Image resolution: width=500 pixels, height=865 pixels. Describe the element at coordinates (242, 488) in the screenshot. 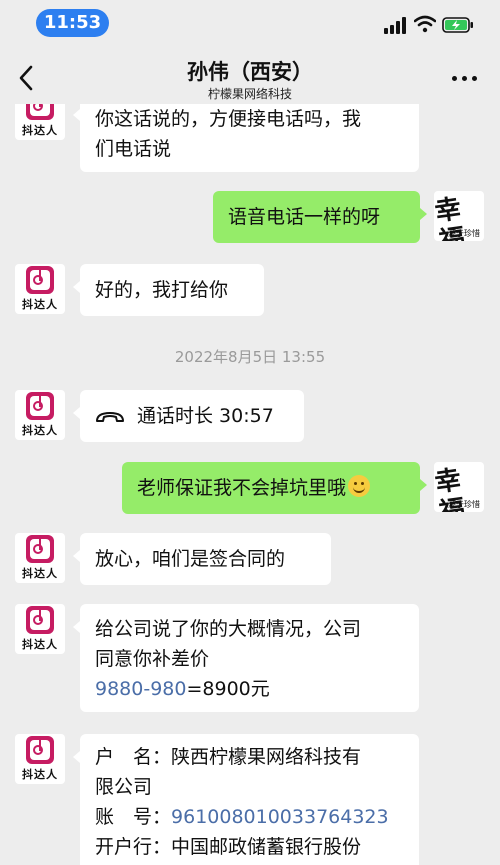

I see `message-text: 老师保证我不会掉坑里哦` at that location.